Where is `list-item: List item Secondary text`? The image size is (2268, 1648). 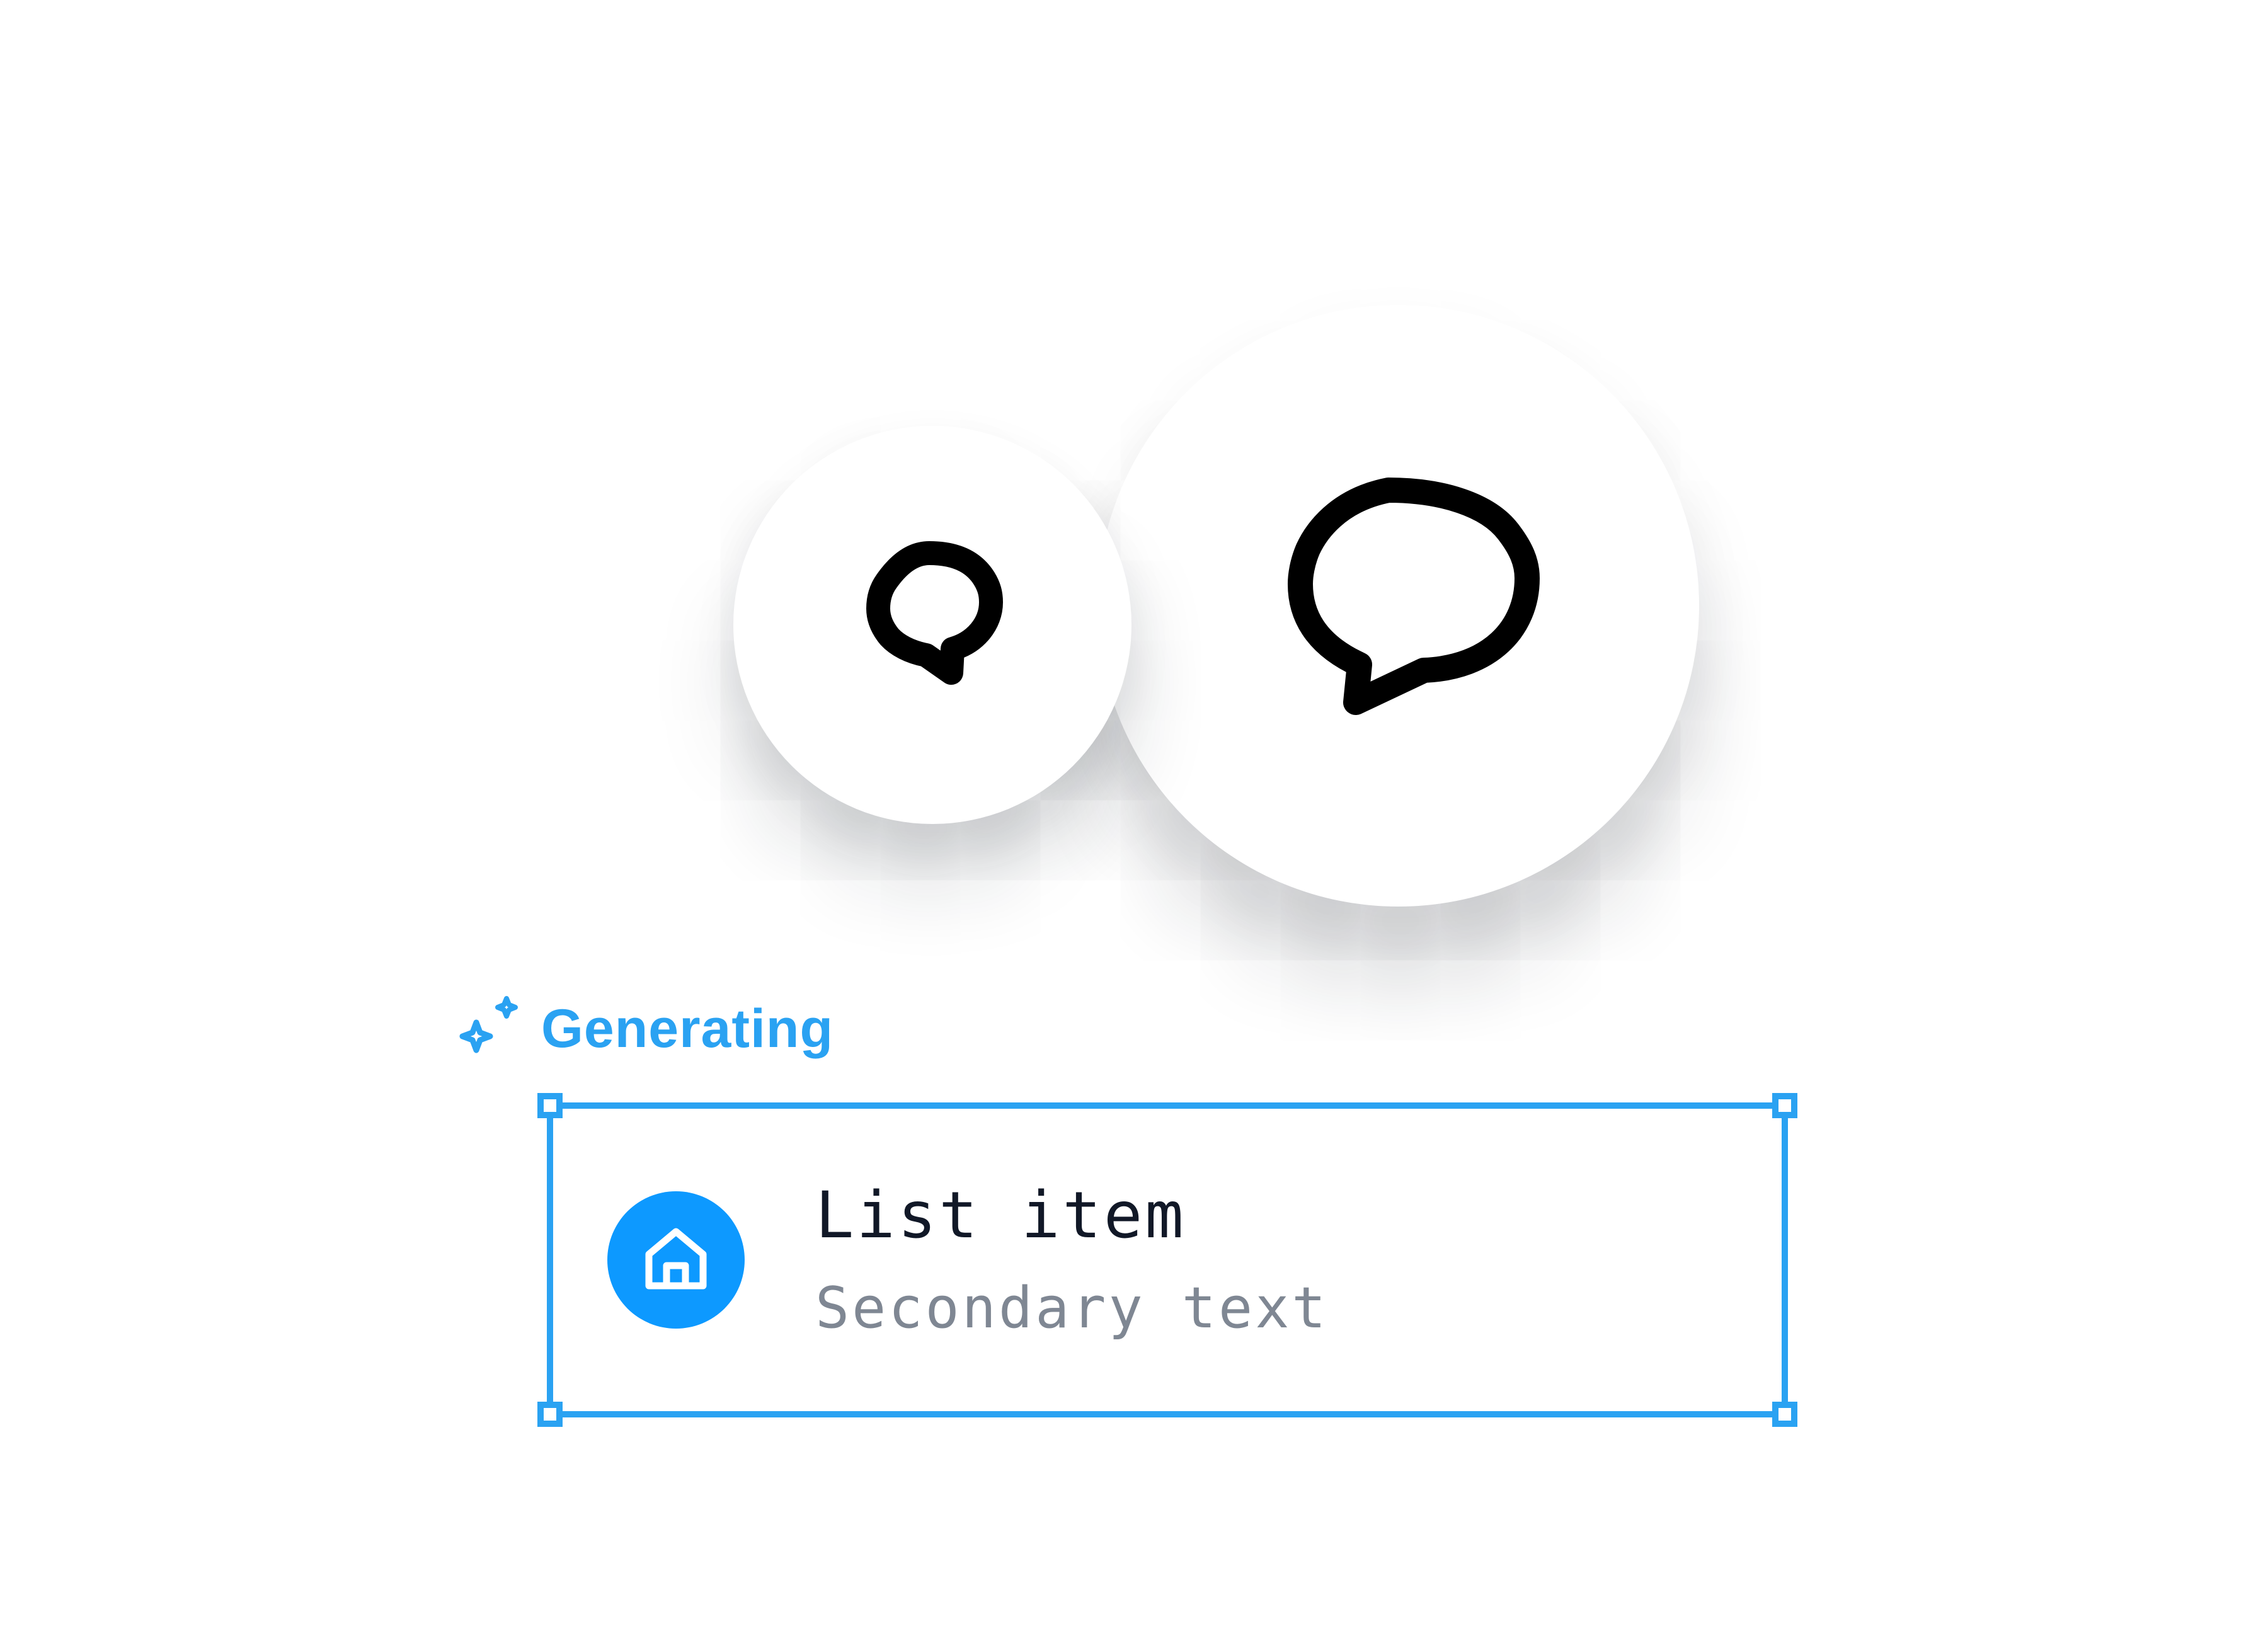 list-item: List item Secondary text is located at coordinates (1167, 1260).